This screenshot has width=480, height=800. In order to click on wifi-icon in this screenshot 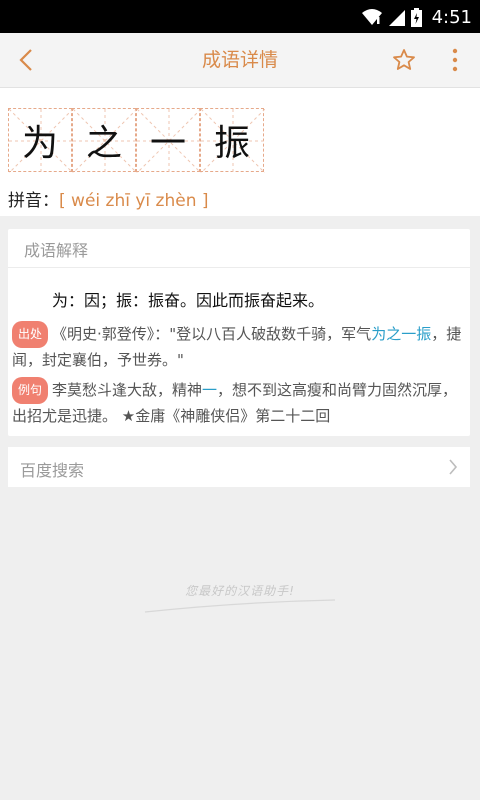, I will do `click(371, 17)`.